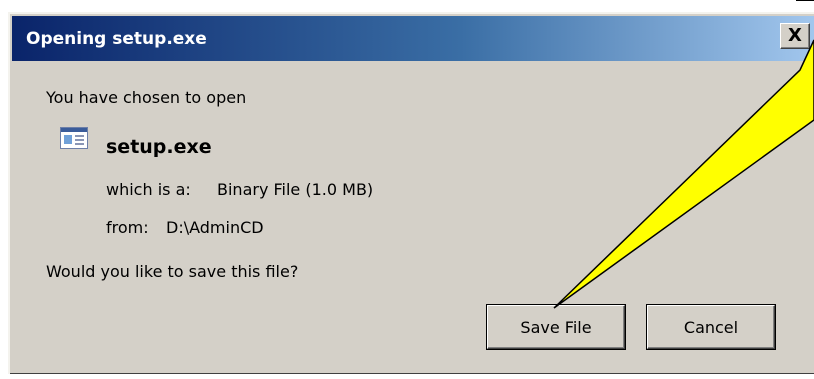  I want to click on file-name: setup.exe, so click(159, 147).